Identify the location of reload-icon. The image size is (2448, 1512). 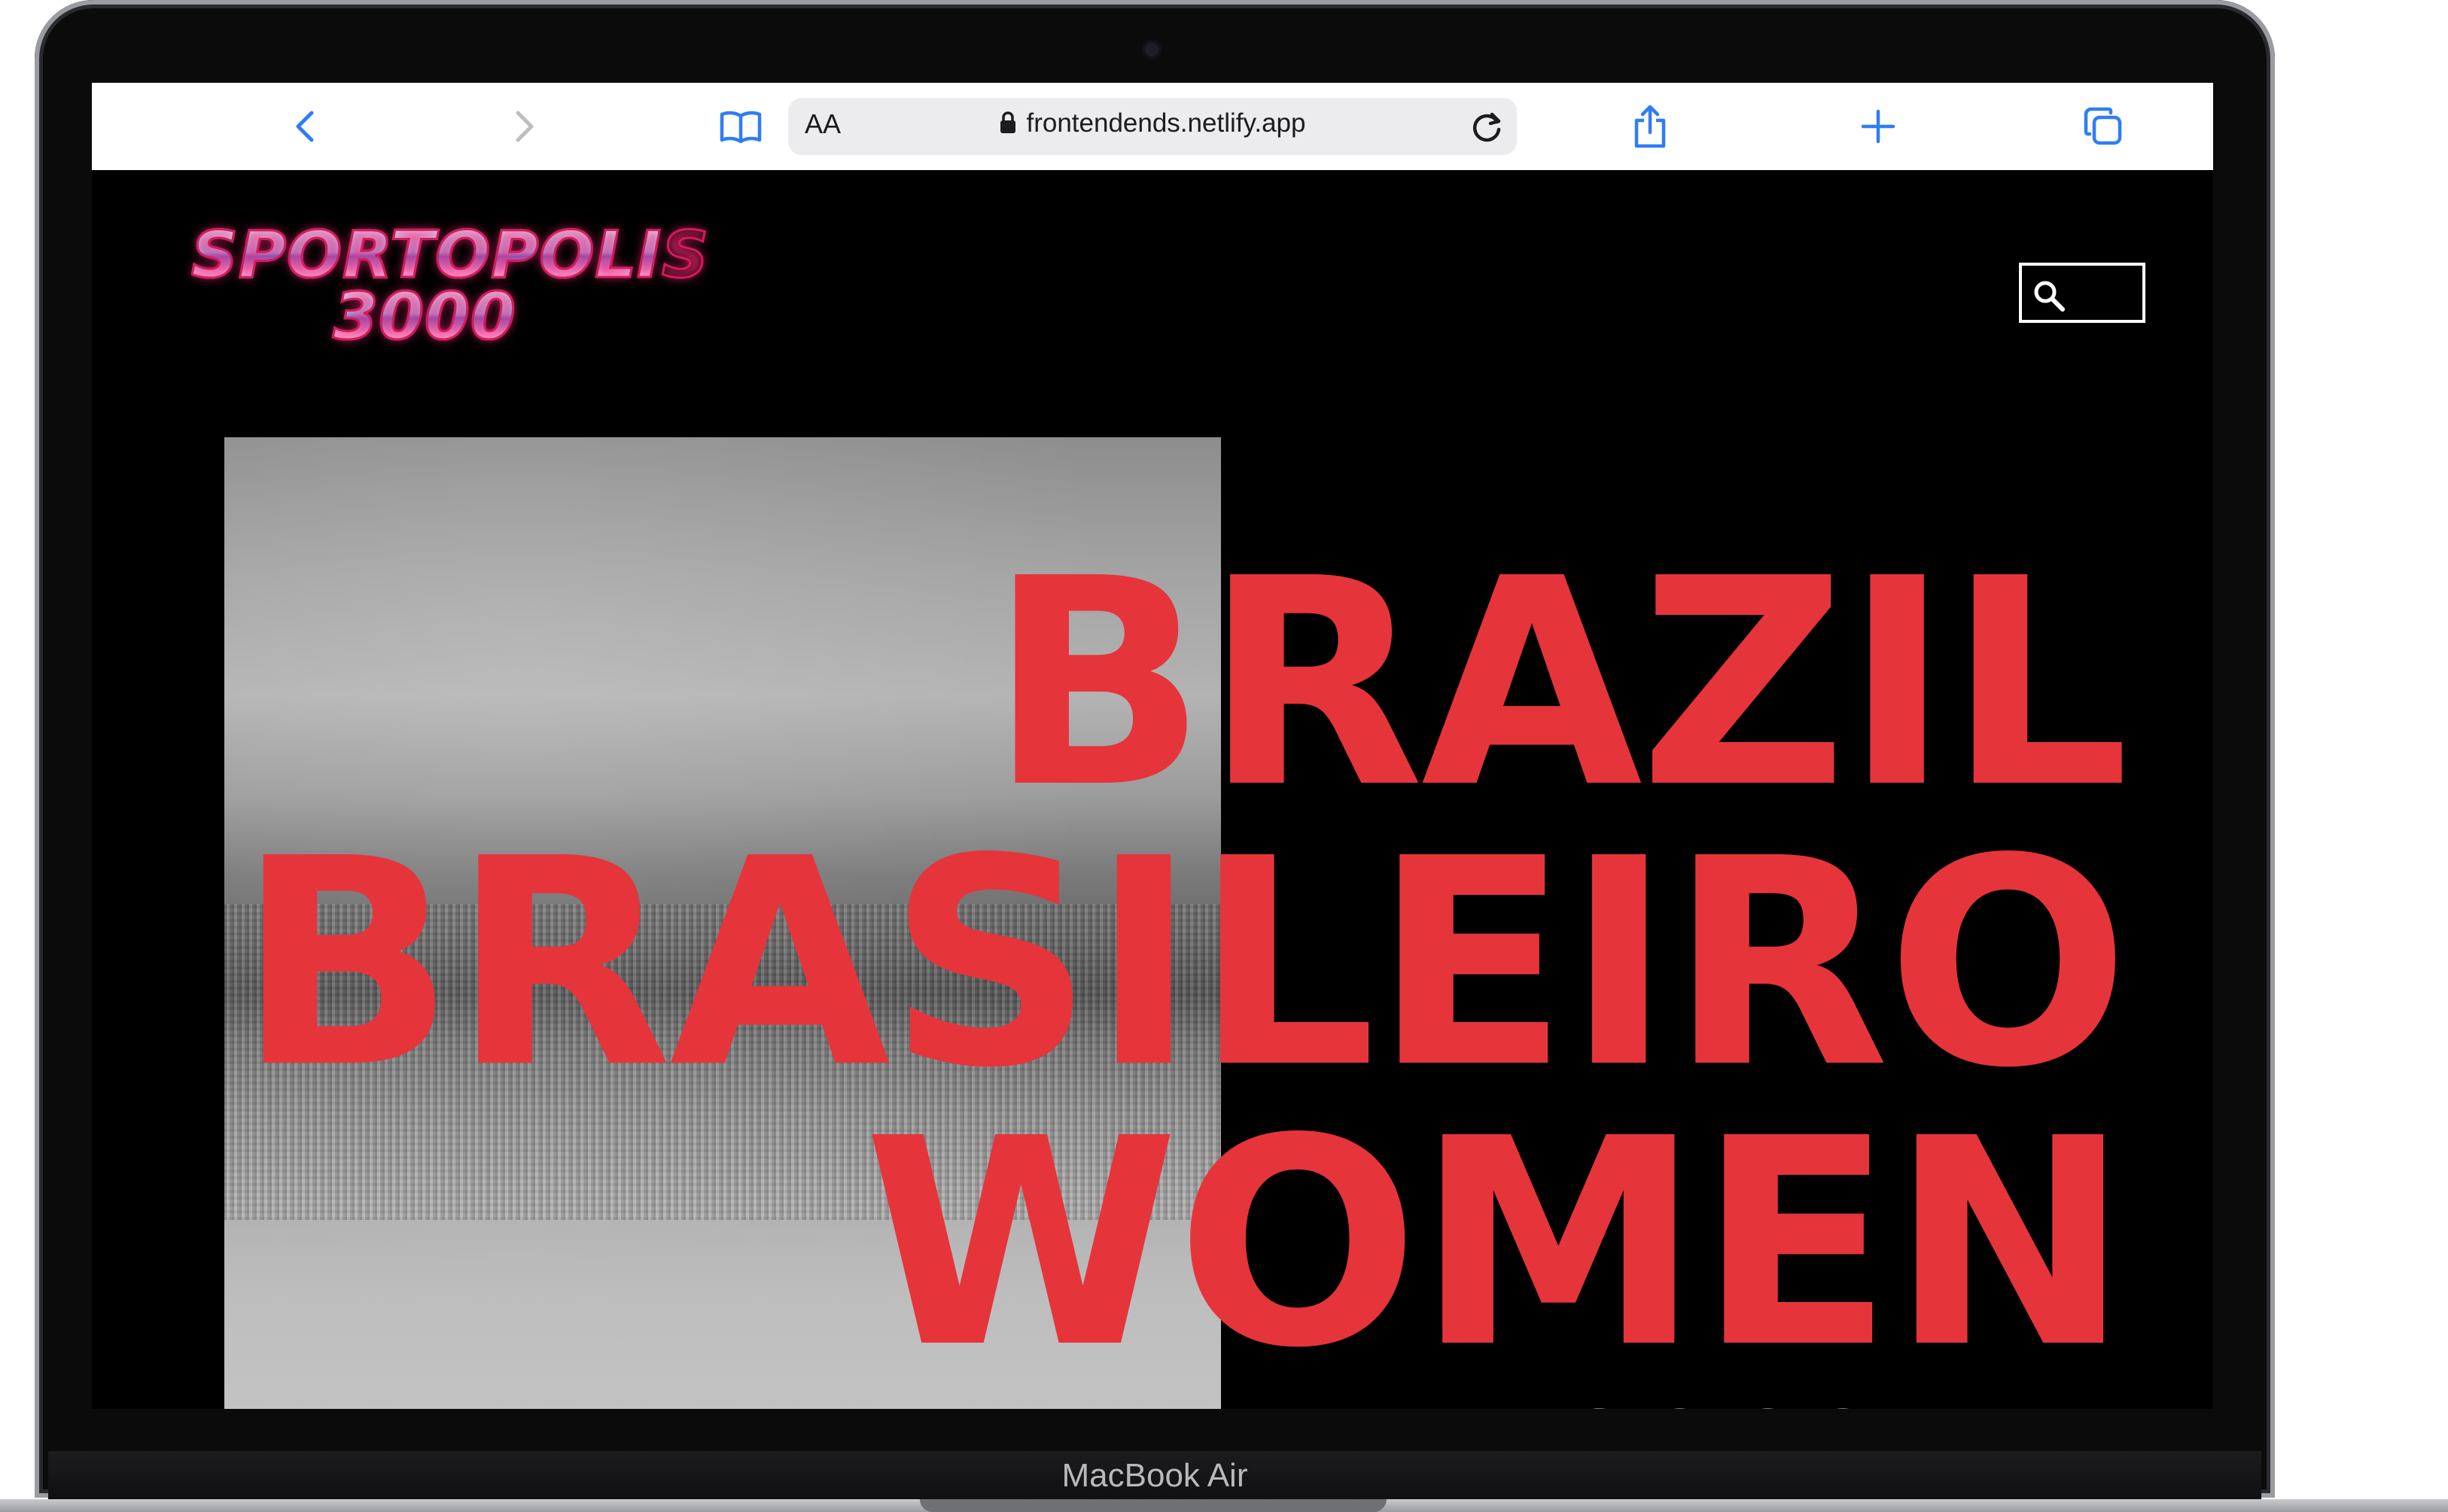
(1486, 127).